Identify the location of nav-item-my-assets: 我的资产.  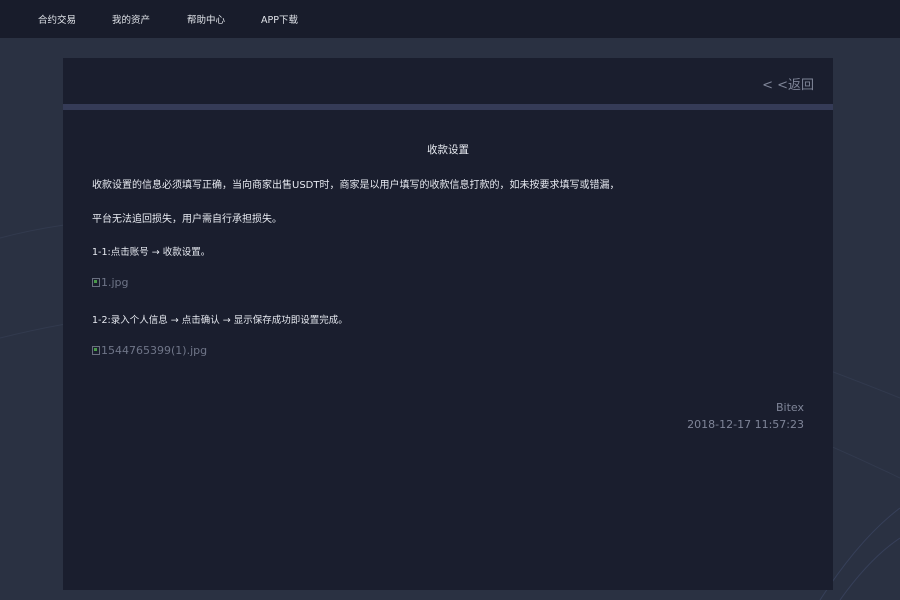
(131, 19).